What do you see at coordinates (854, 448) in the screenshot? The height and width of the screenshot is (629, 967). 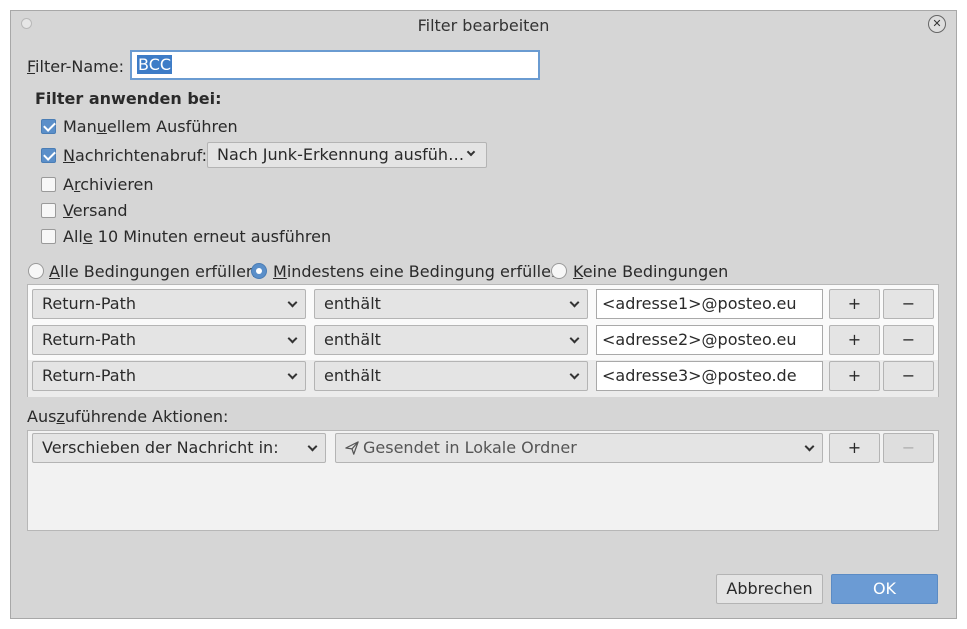 I see `add-action-button: +` at bounding box center [854, 448].